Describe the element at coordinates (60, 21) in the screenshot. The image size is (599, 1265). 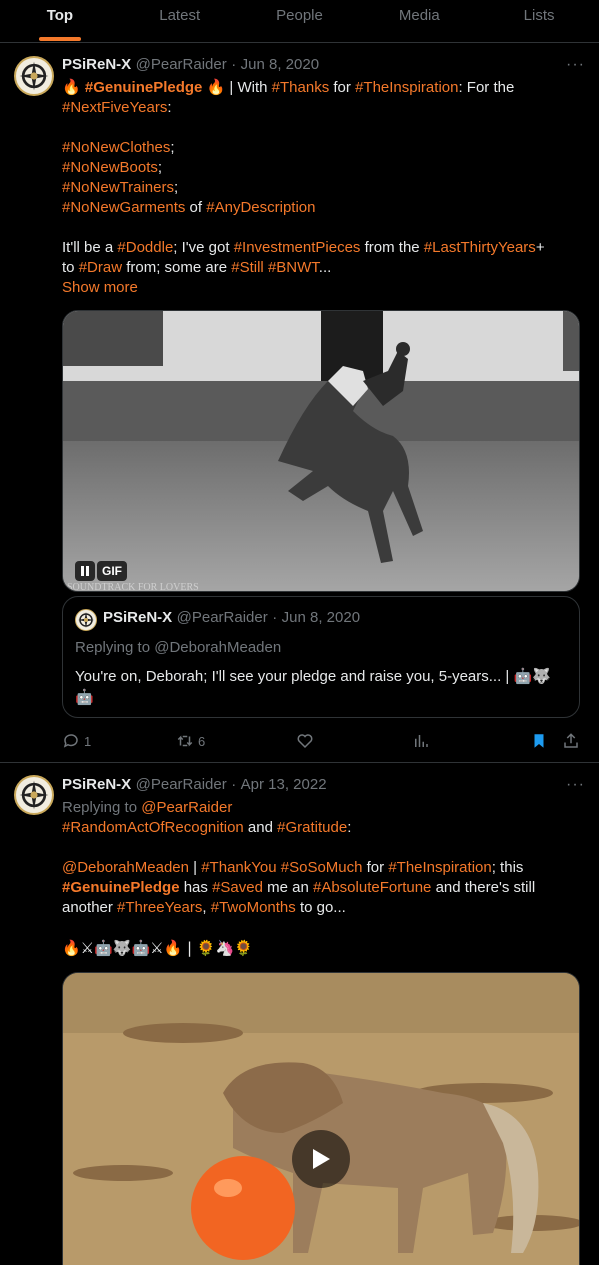
I see `tab-top: Top` at that location.